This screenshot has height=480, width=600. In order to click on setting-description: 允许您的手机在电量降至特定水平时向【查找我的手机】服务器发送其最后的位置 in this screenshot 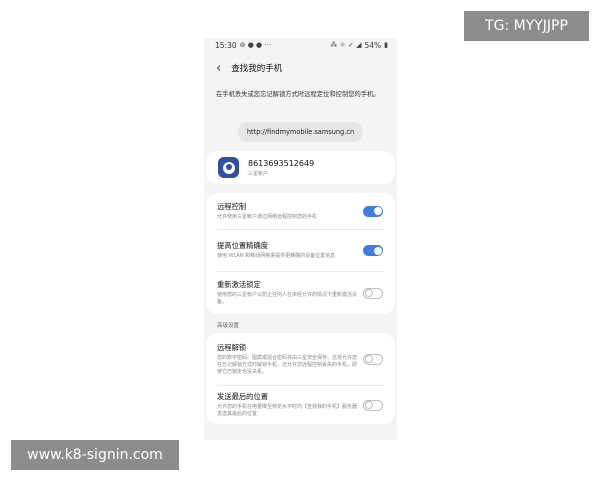, I will do `click(287, 410)`.